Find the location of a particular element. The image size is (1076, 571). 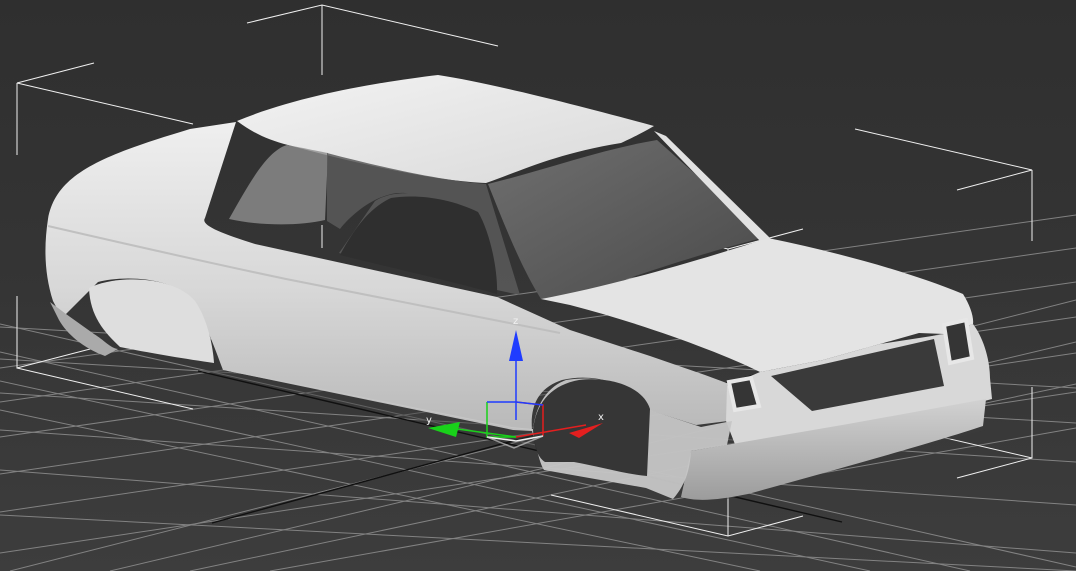

gizmo-y-label: y is located at coordinates (429, 420).